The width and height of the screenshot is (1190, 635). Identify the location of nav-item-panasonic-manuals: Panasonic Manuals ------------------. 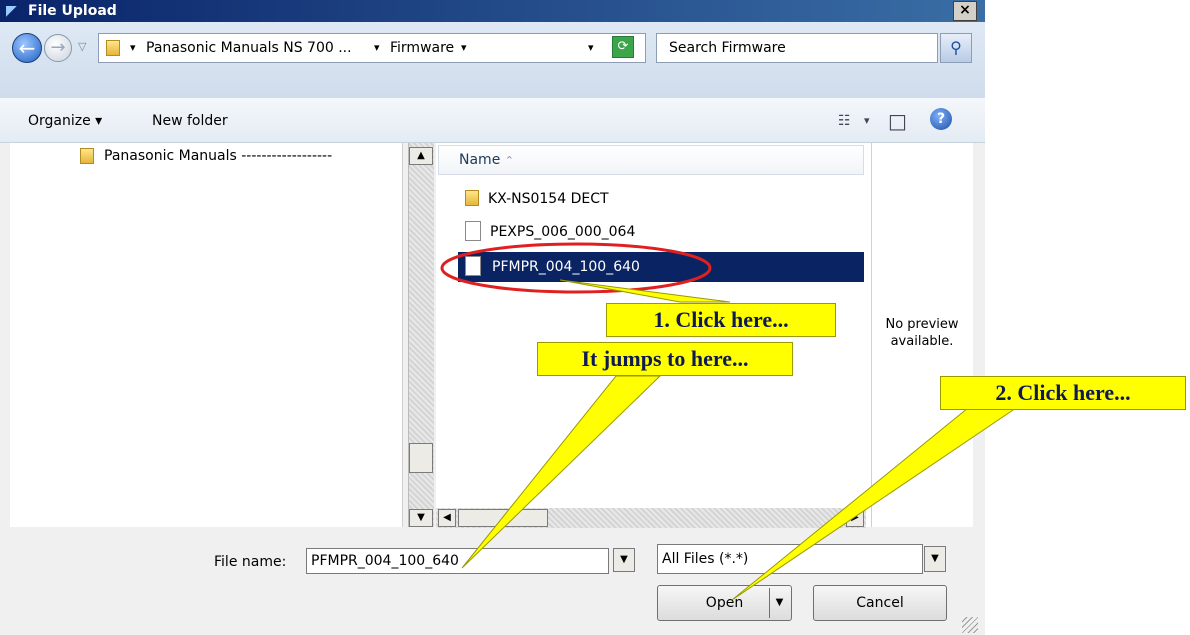
(218, 156).